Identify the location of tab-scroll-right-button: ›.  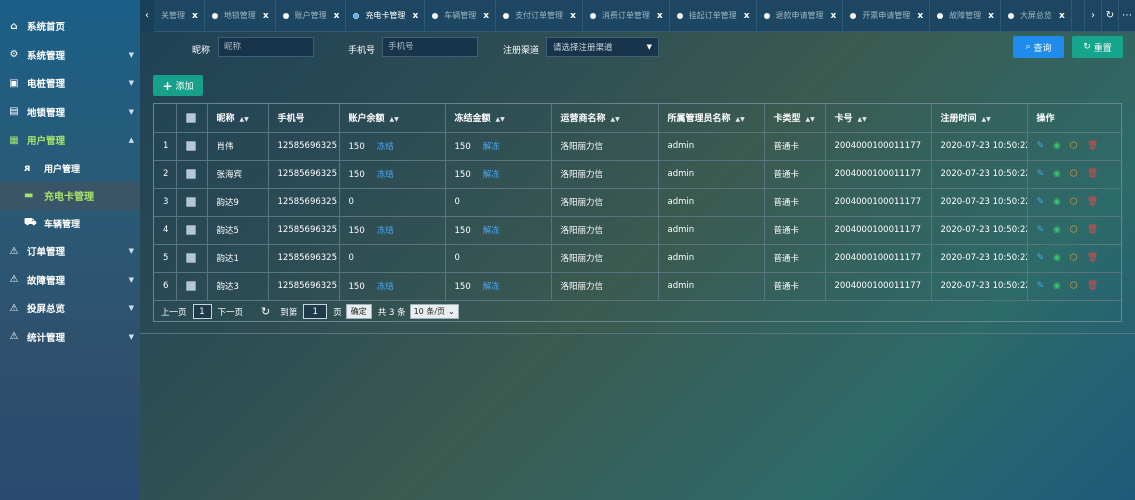
(1092, 16).